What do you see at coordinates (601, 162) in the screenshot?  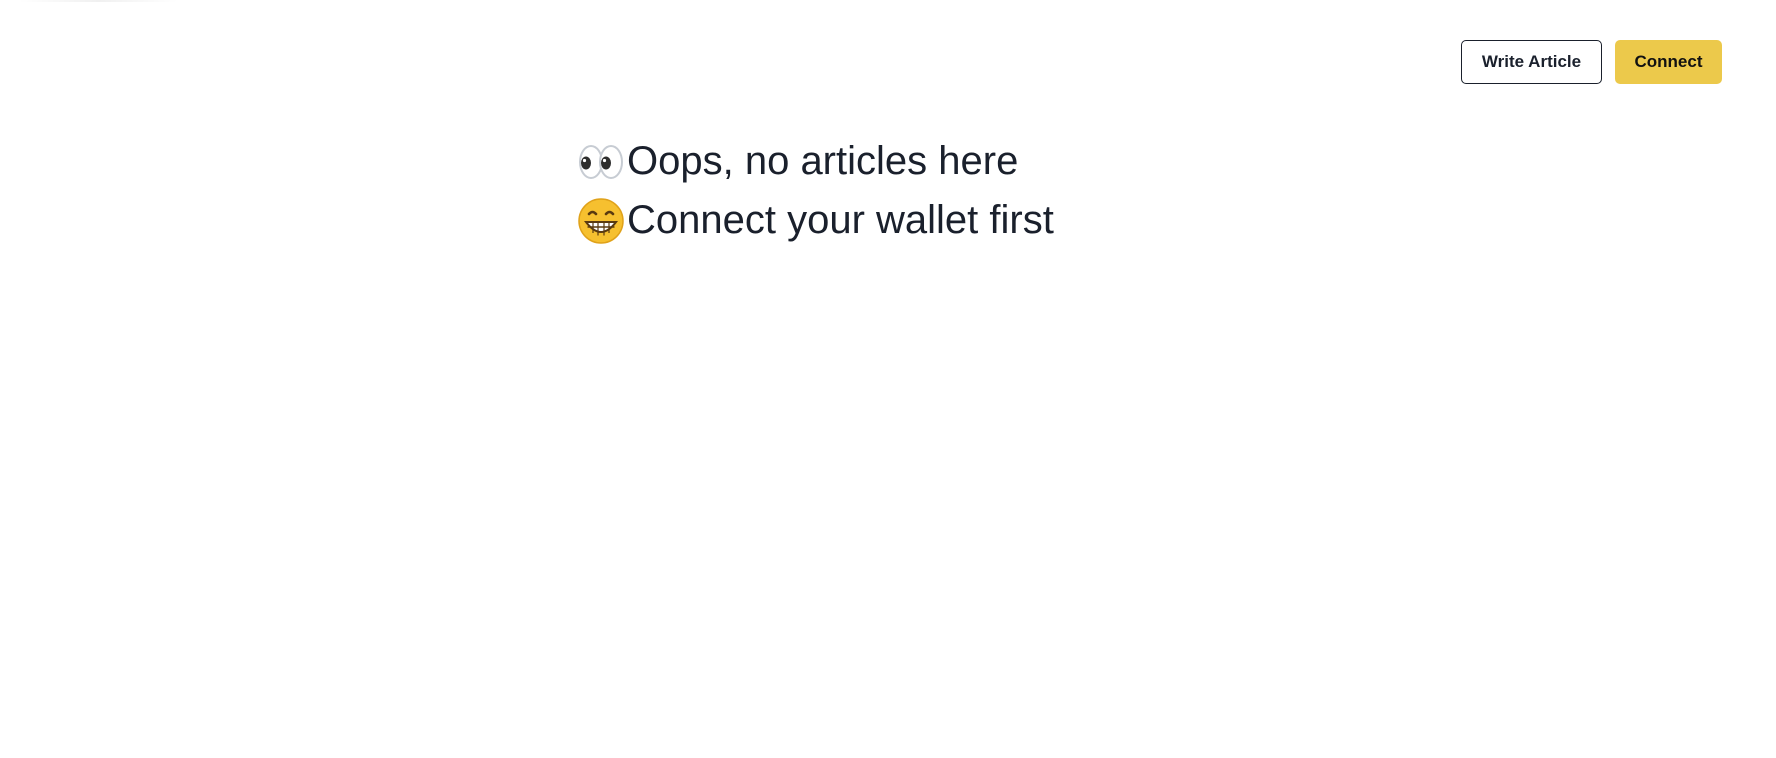 I see `eyes-icon` at bounding box center [601, 162].